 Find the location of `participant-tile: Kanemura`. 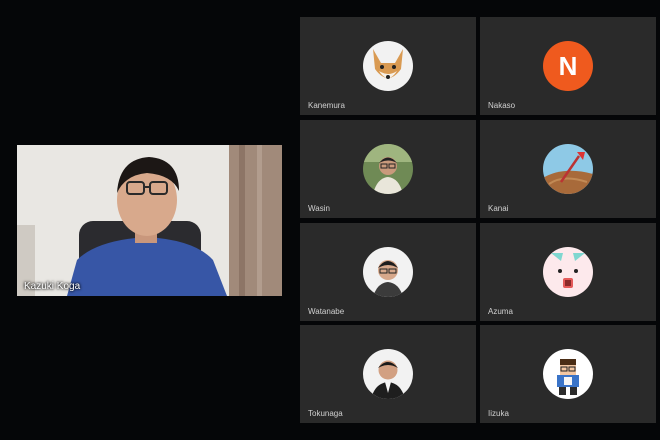

participant-tile: Kanemura is located at coordinates (388, 66).